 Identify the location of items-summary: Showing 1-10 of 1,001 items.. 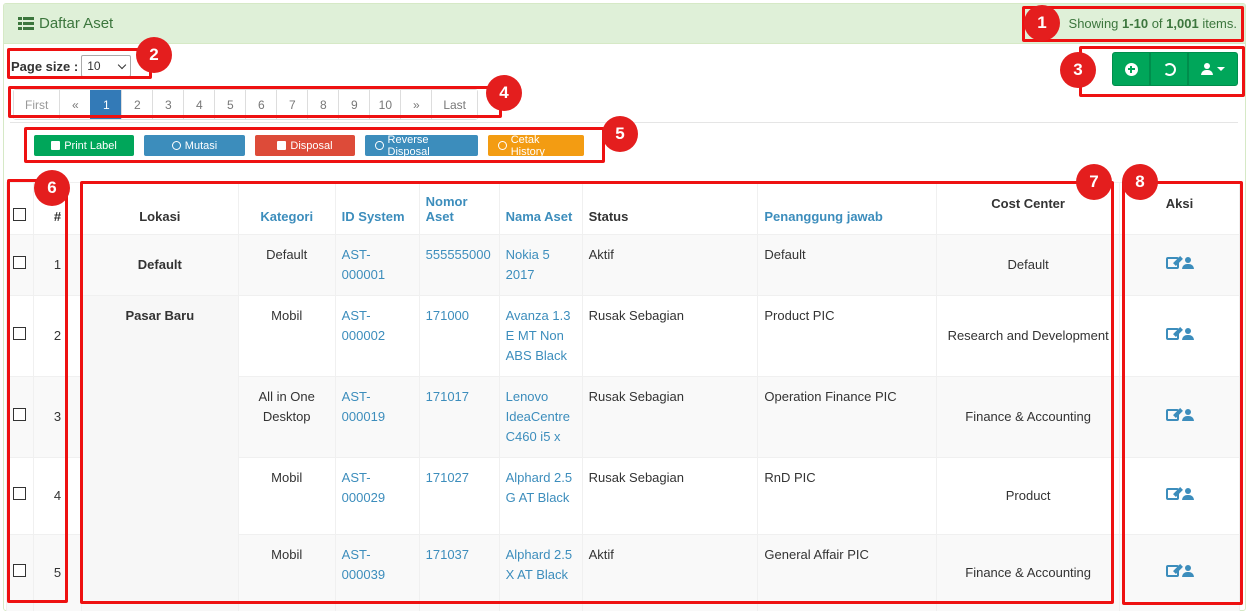
(1152, 23).